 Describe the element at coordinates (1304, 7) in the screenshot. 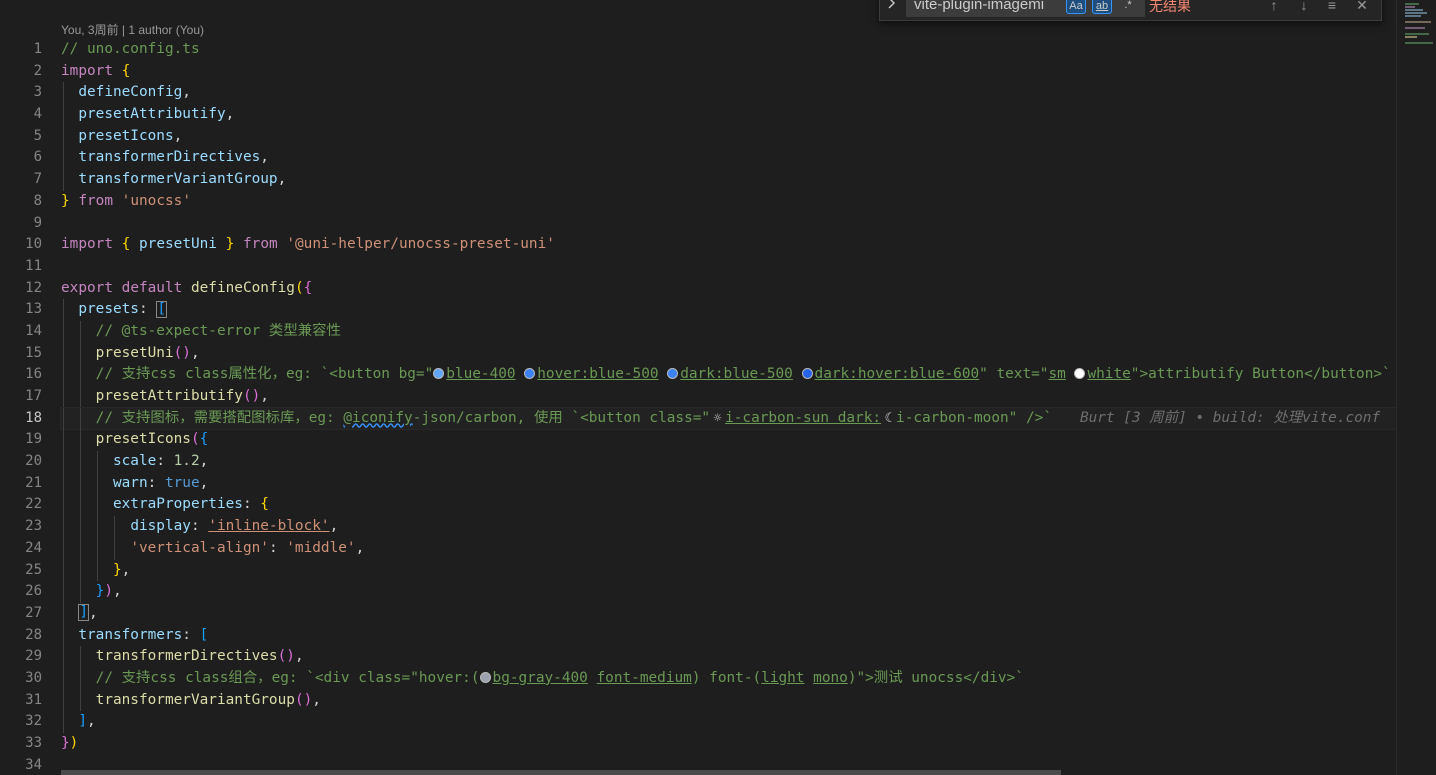

I see `arrow-down-icon: ↓` at that location.